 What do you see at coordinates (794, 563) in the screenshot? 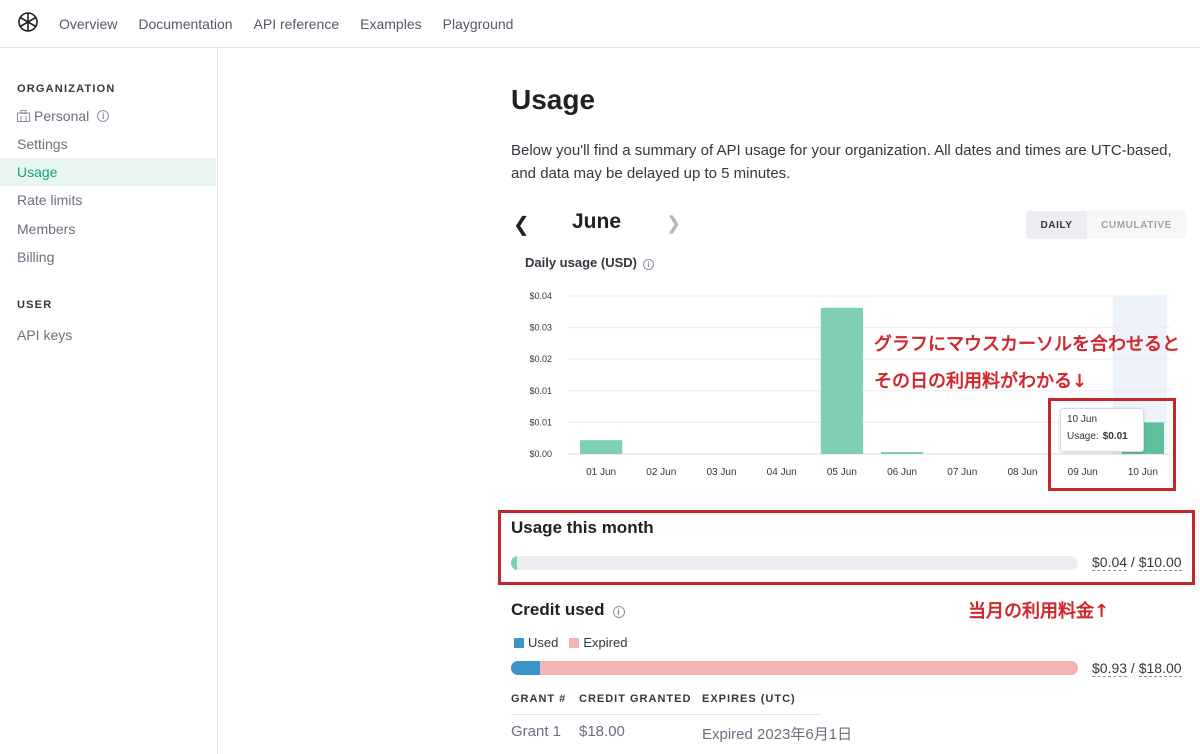
I see `usage-progress-bar` at bounding box center [794, 563].